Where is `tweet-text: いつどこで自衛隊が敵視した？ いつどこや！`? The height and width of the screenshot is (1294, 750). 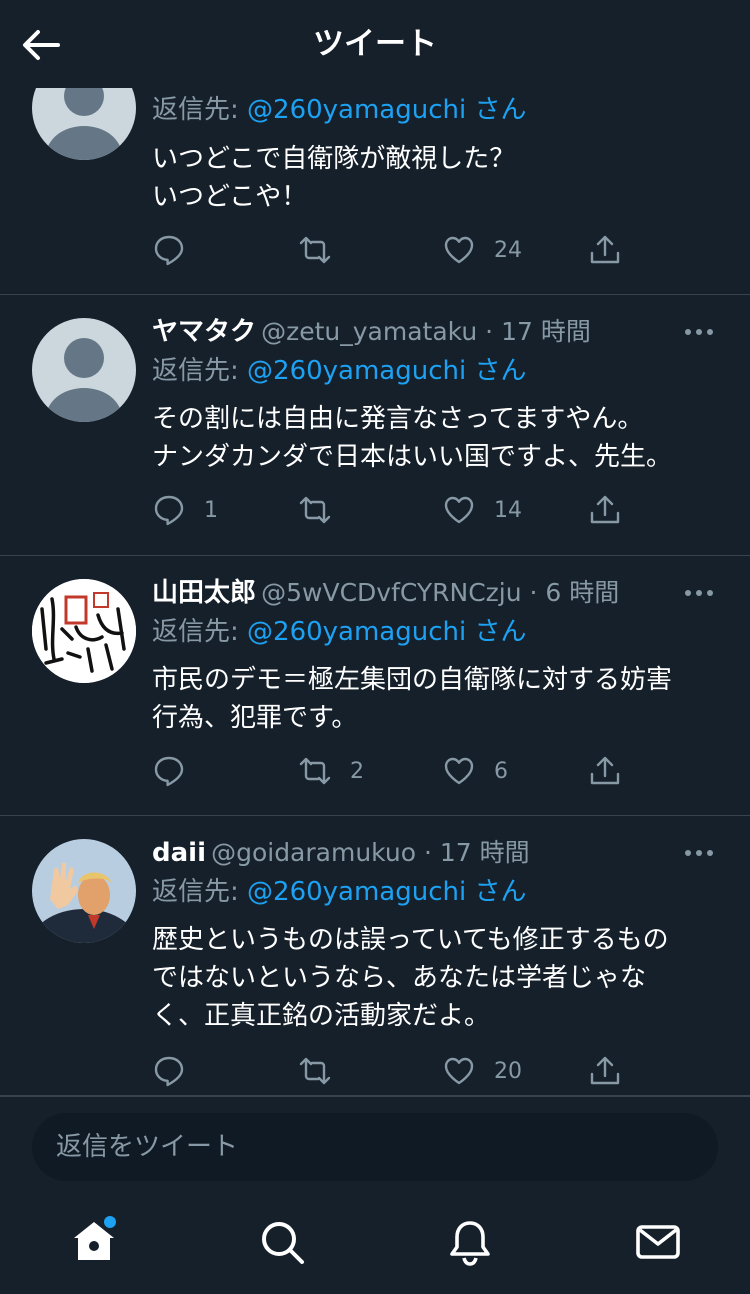
tweet-text: いつどこで自衛隊が敵視した？ いつどこや！ is located at coordinates (334, 178).